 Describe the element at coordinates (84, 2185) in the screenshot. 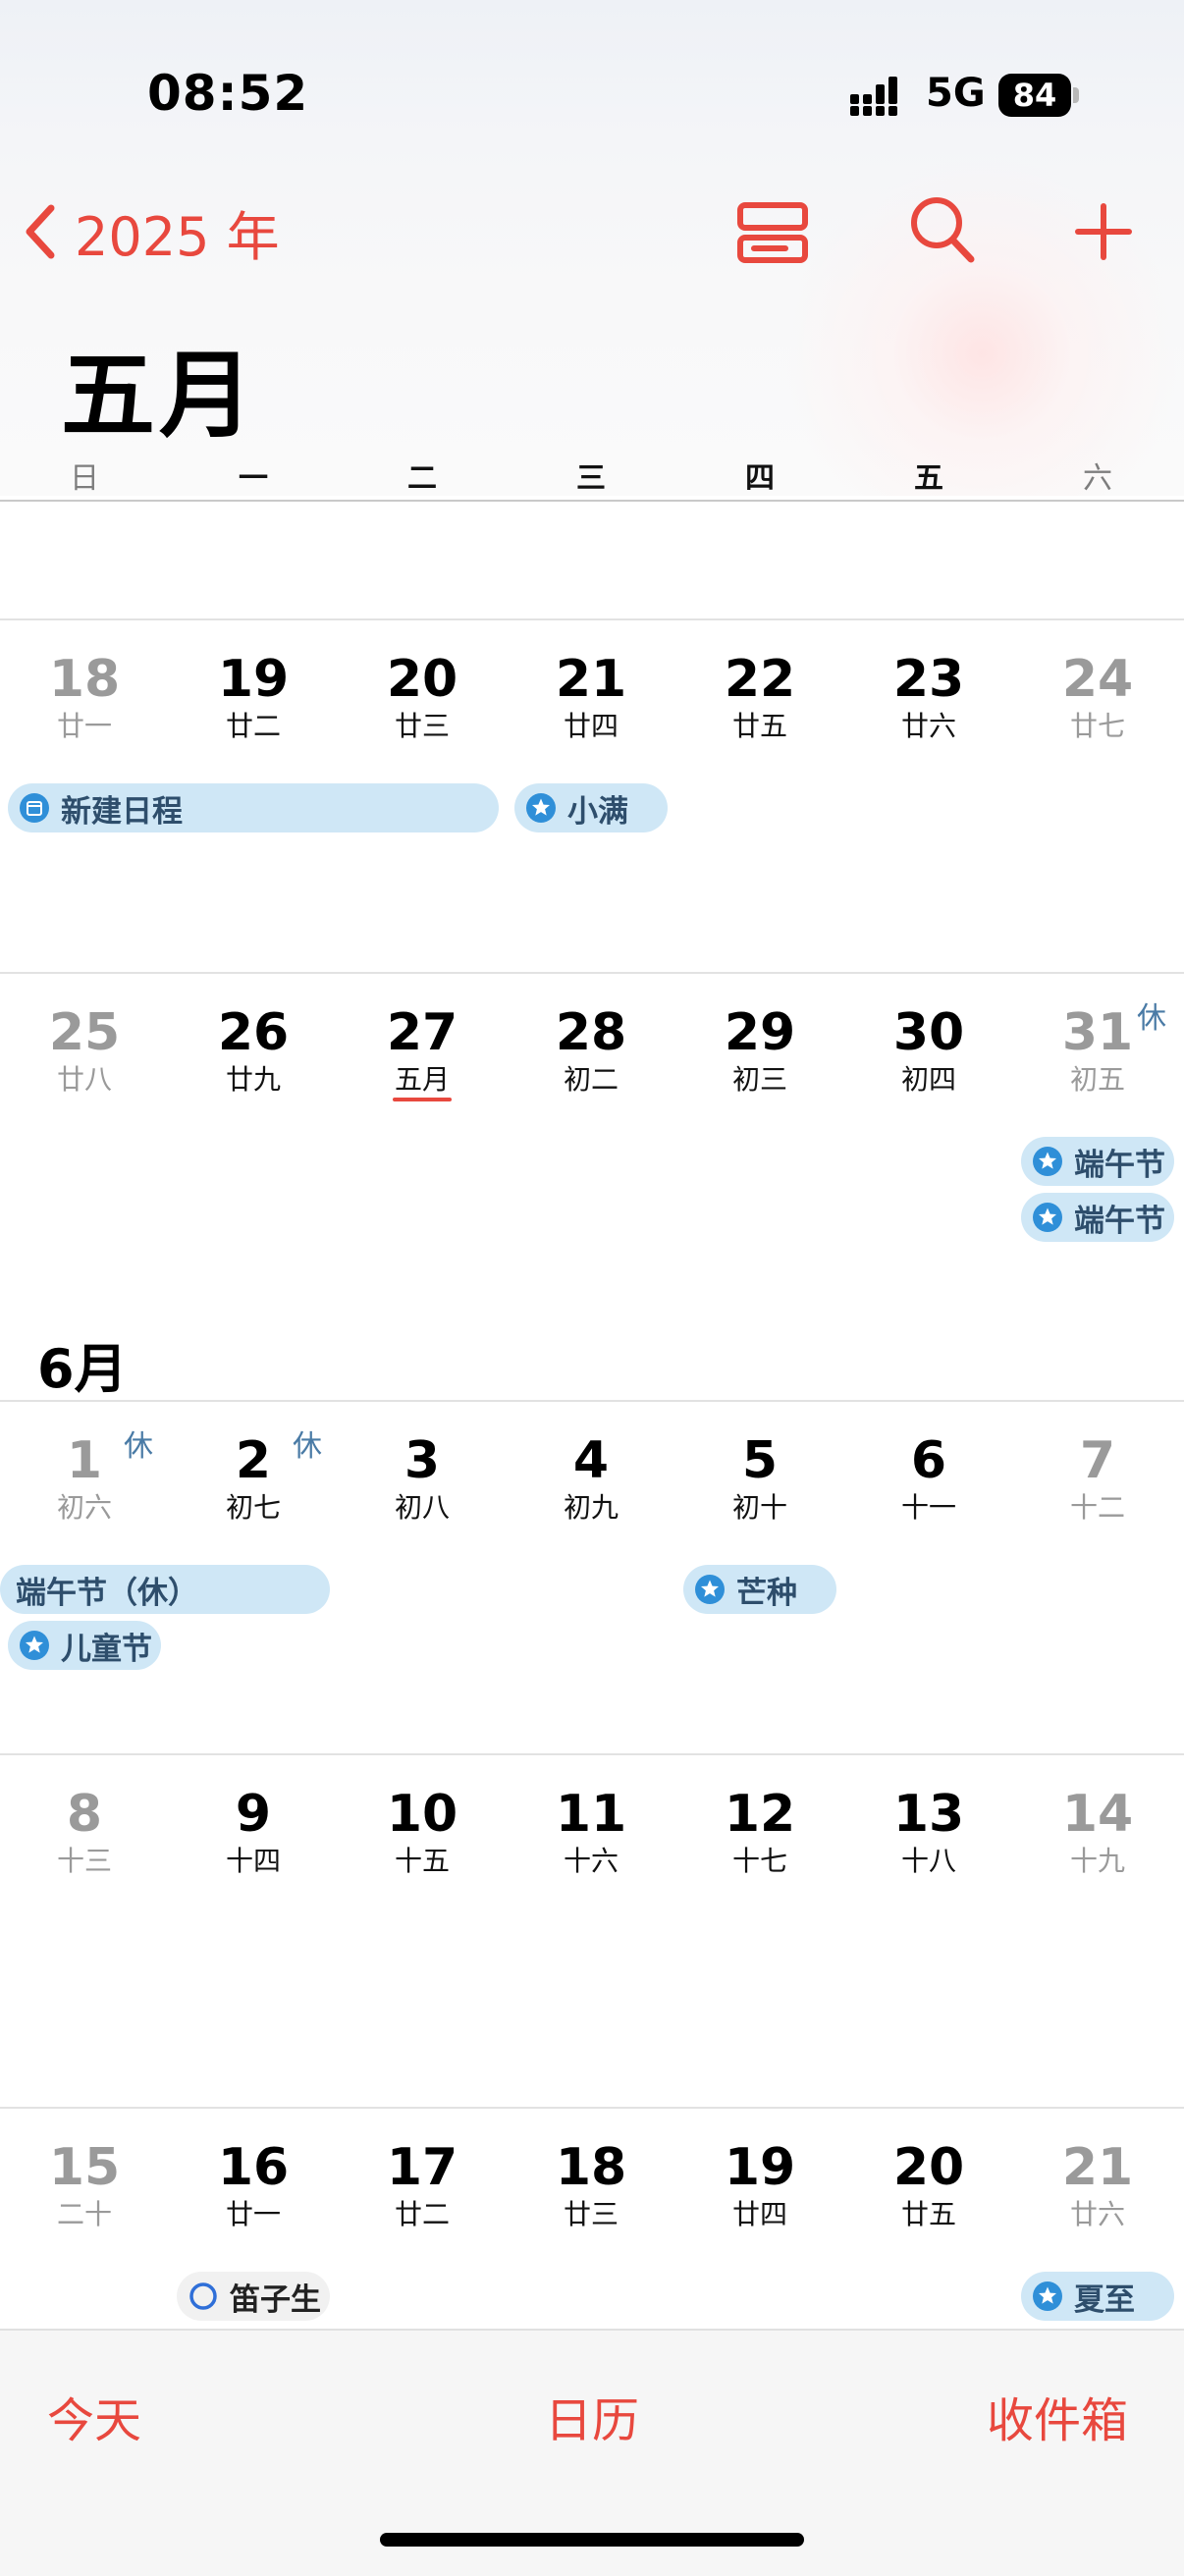

I see `day-cell: 15 二十` at that location.